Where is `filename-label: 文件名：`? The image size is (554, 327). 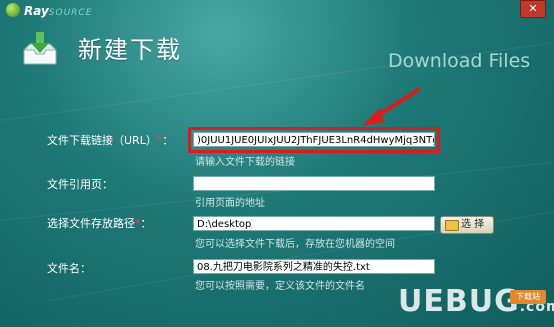
filename-label: 文件名： is located at coordinates (69, 268).